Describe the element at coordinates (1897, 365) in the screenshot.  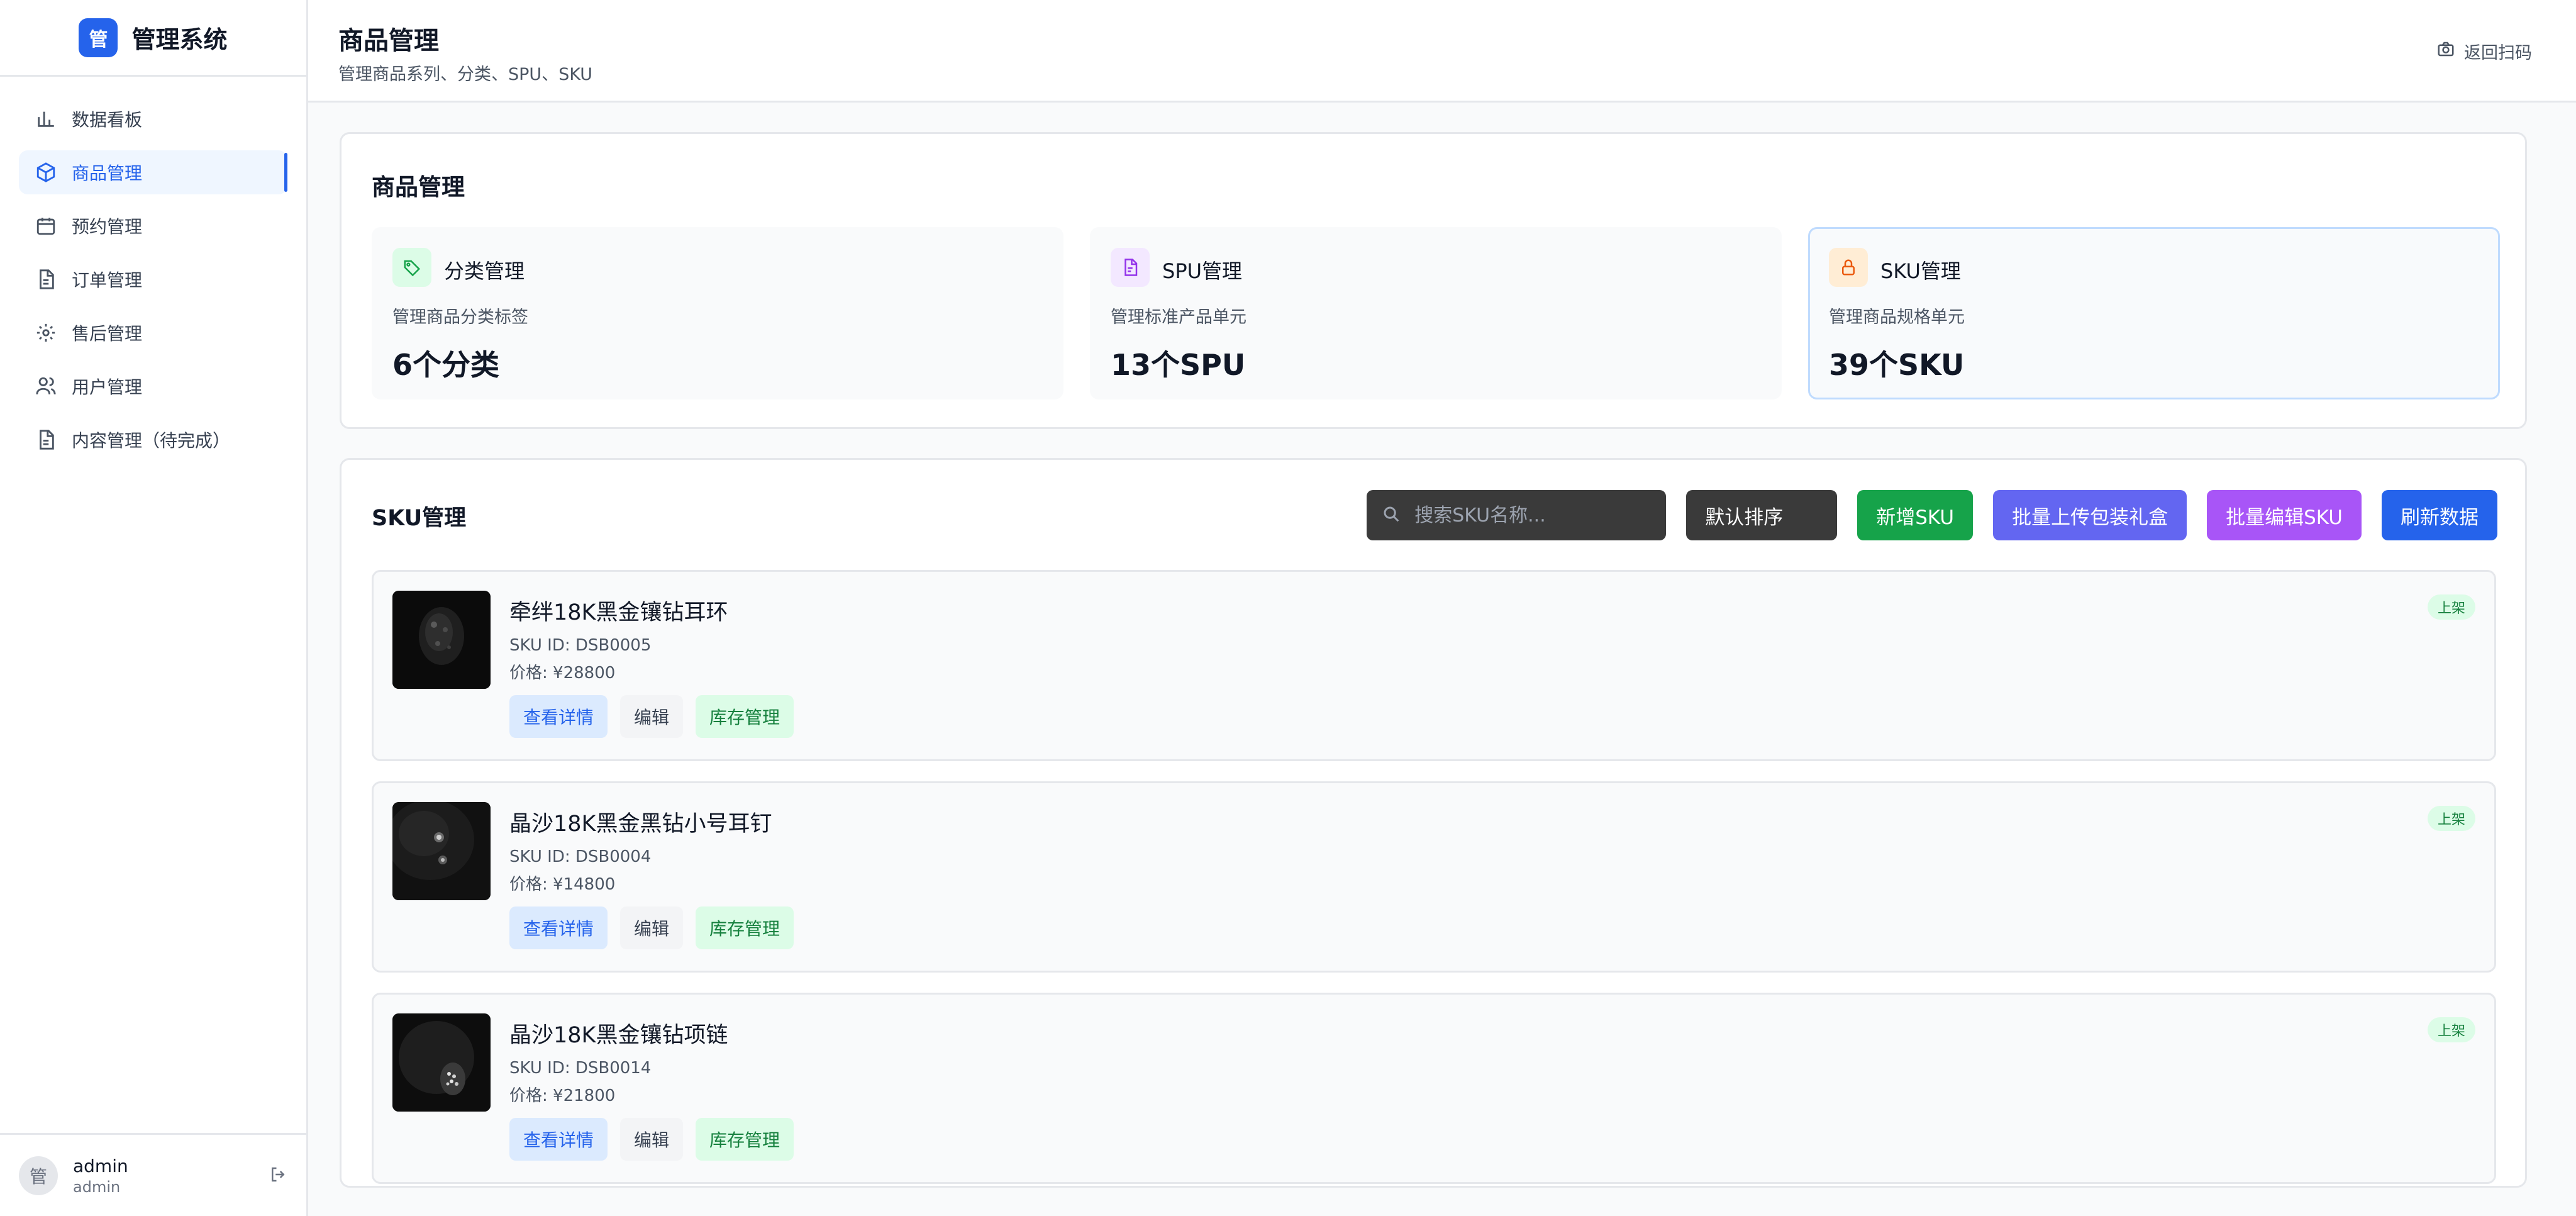
I see `stat-value: 39个SKU` at that location.